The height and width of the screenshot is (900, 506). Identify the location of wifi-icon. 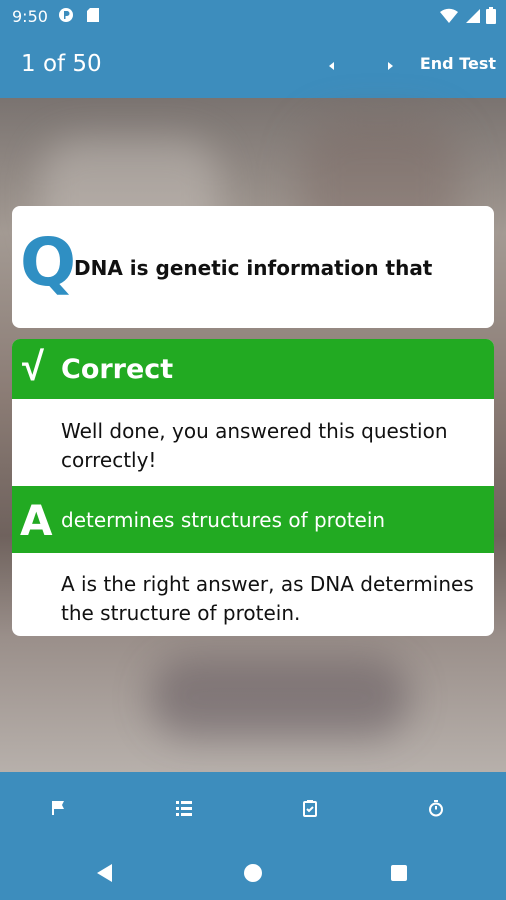
(449, 18).